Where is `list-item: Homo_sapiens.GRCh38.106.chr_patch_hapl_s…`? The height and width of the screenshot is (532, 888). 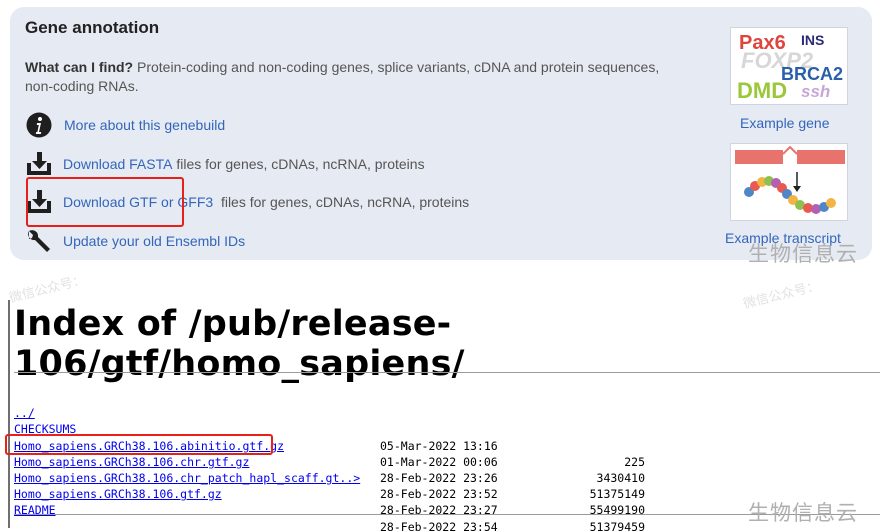
list-item: Homo_sapiens.GRCh38.106.chr_patch_hapl_s… is located at coordinates (329, 485).